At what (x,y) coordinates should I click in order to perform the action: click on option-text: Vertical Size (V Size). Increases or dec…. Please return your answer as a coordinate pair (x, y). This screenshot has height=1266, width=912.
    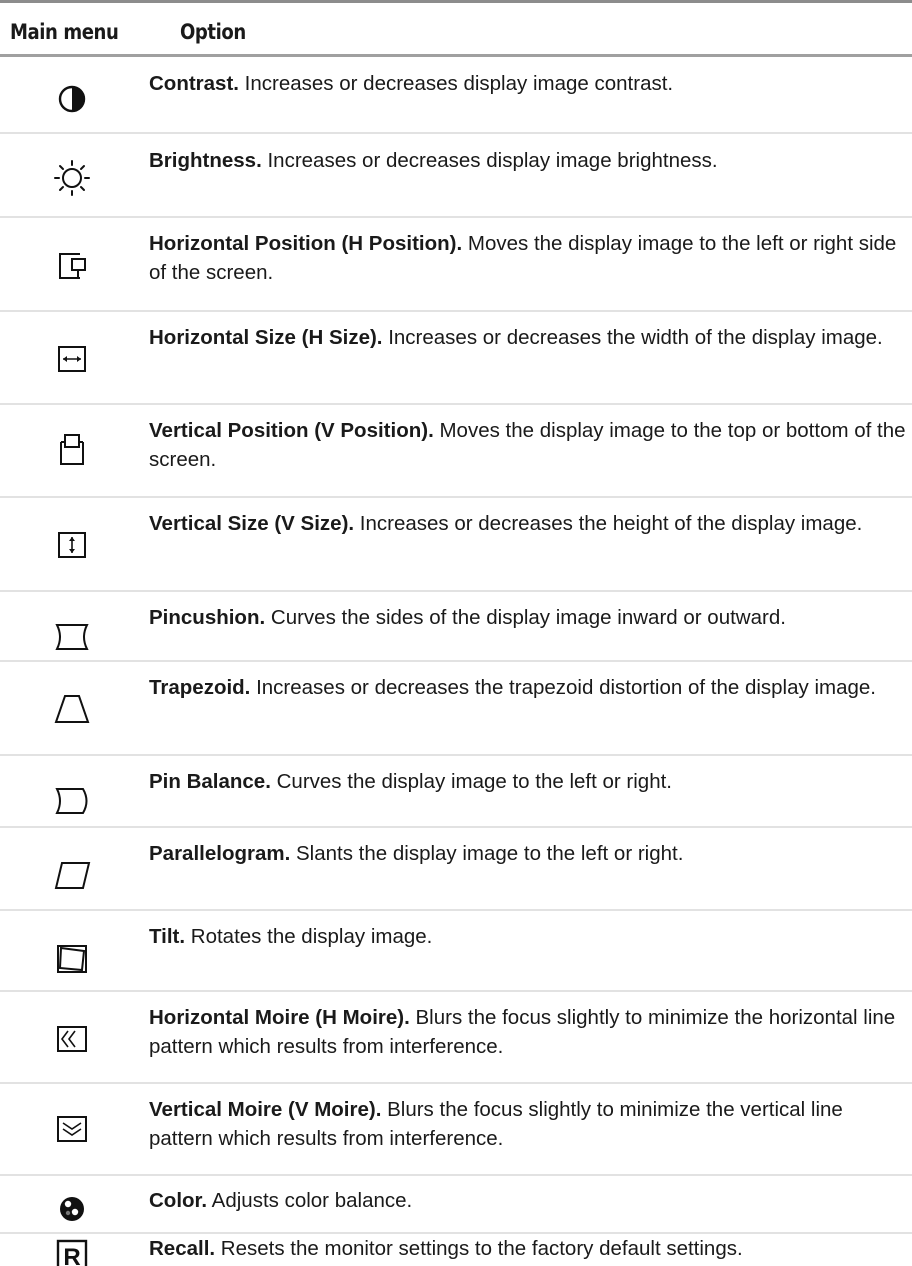
    Looking at the image, I should click on (529, 523).